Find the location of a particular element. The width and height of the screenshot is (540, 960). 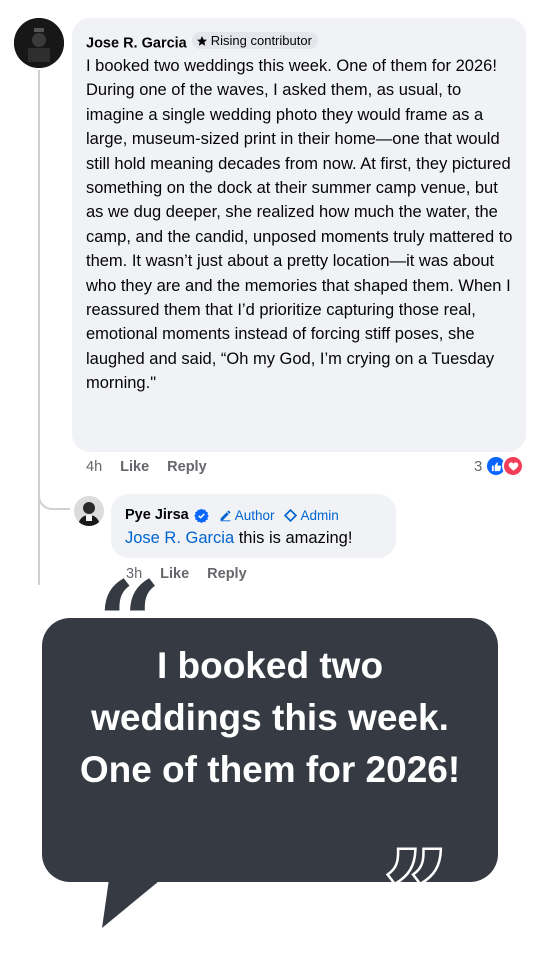

reply-avatar is located at coordinates (89, 511).